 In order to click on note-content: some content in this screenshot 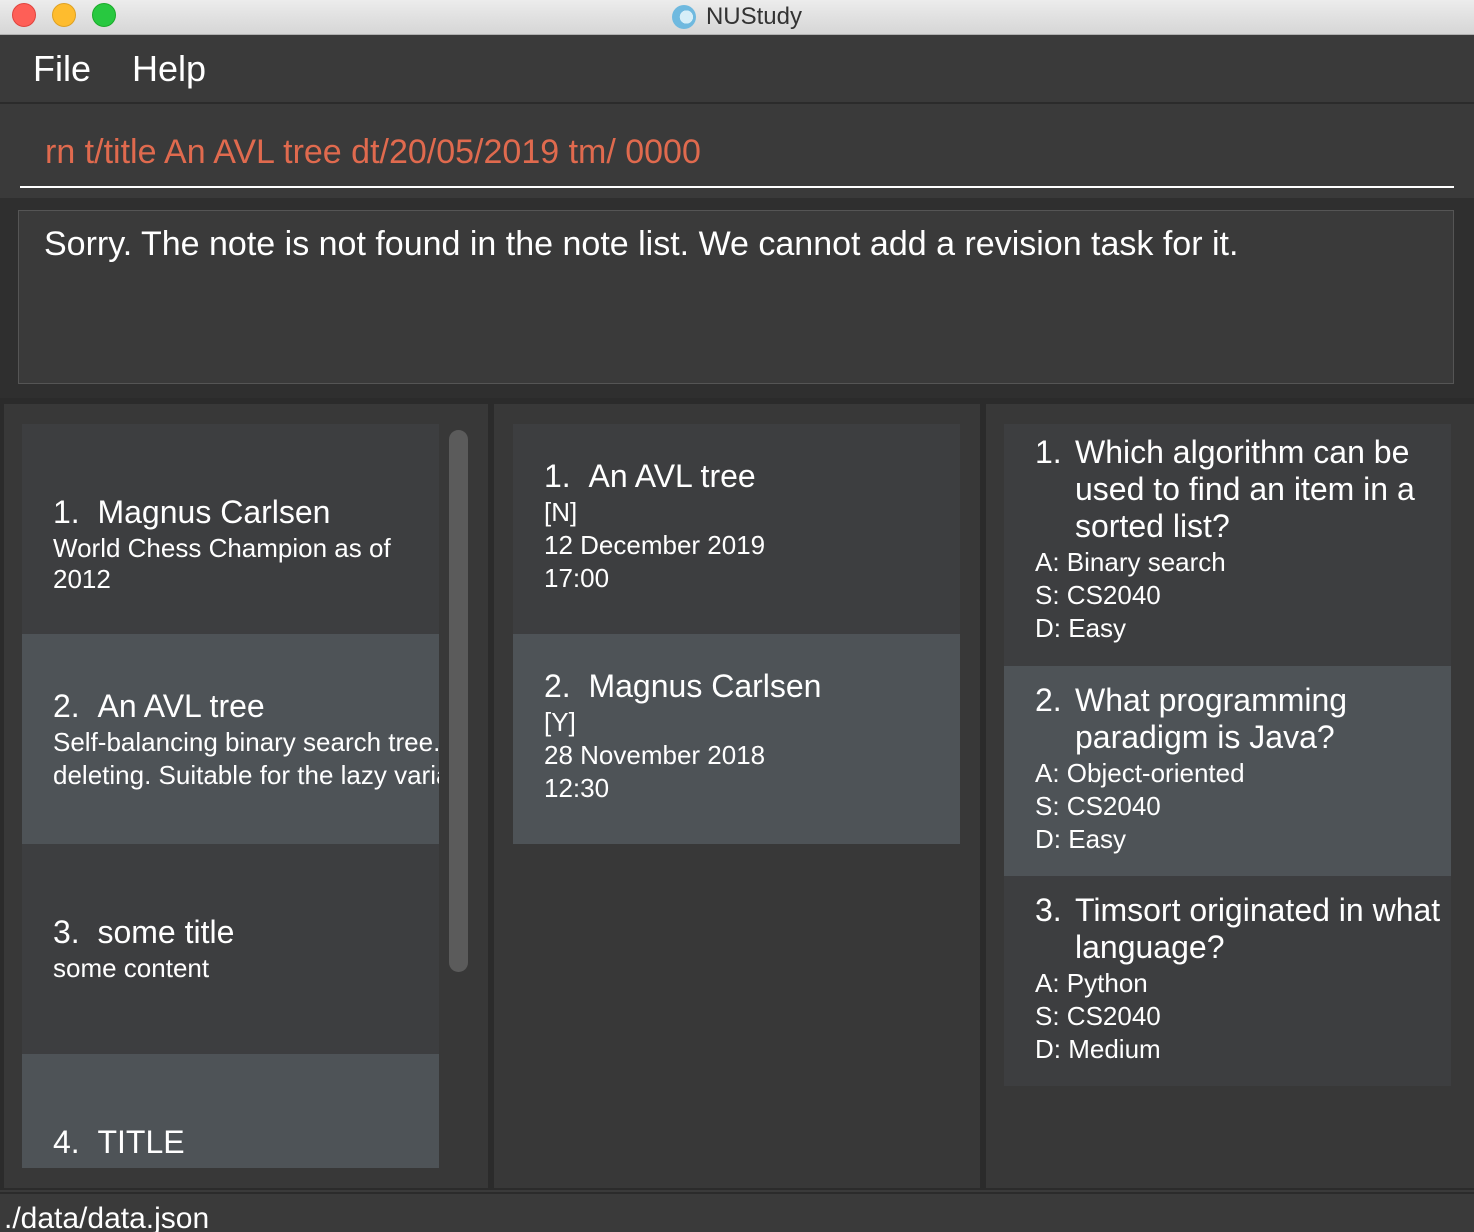, I will do `click(131, 968)`.